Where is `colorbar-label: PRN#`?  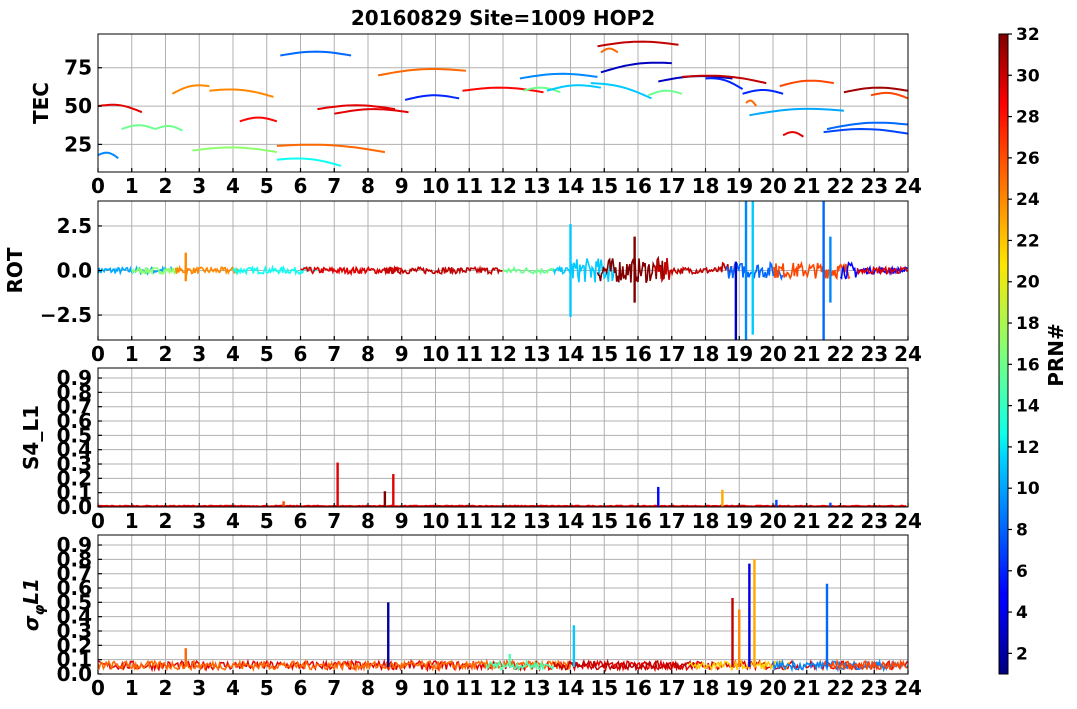 colorbar-label: PRN# is located at coordinates (1056, 355).